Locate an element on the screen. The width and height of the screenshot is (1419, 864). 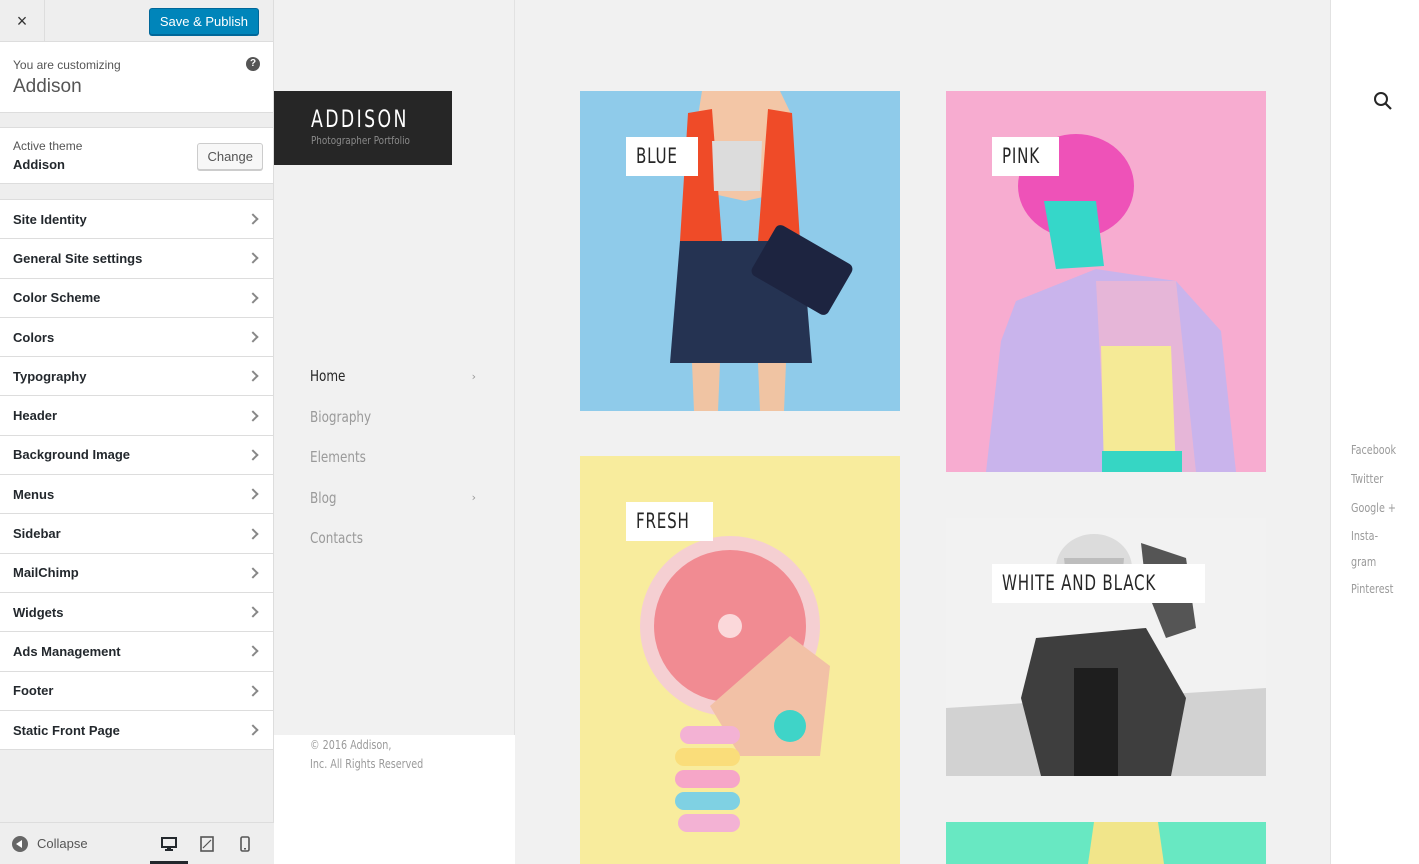
logo-subtitle: Photographer Portfolio is located at coordinates (360, 140).